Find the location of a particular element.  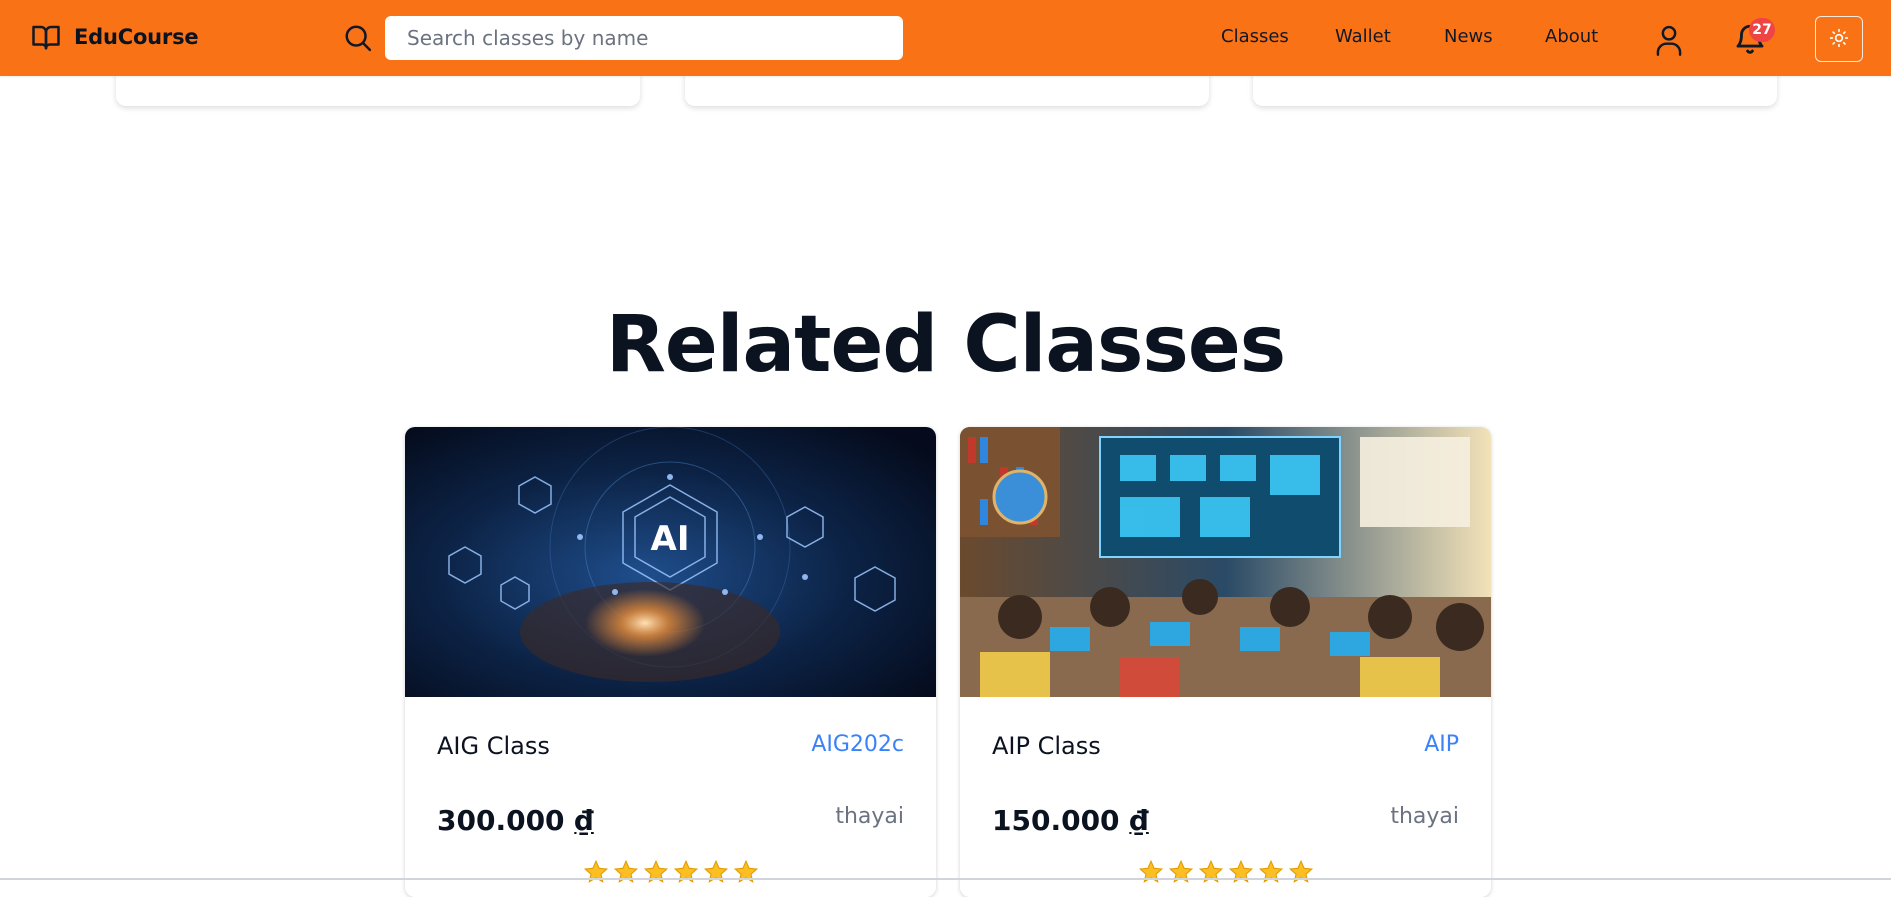

section-title: Related Classes is located at coordinates (945, 345).